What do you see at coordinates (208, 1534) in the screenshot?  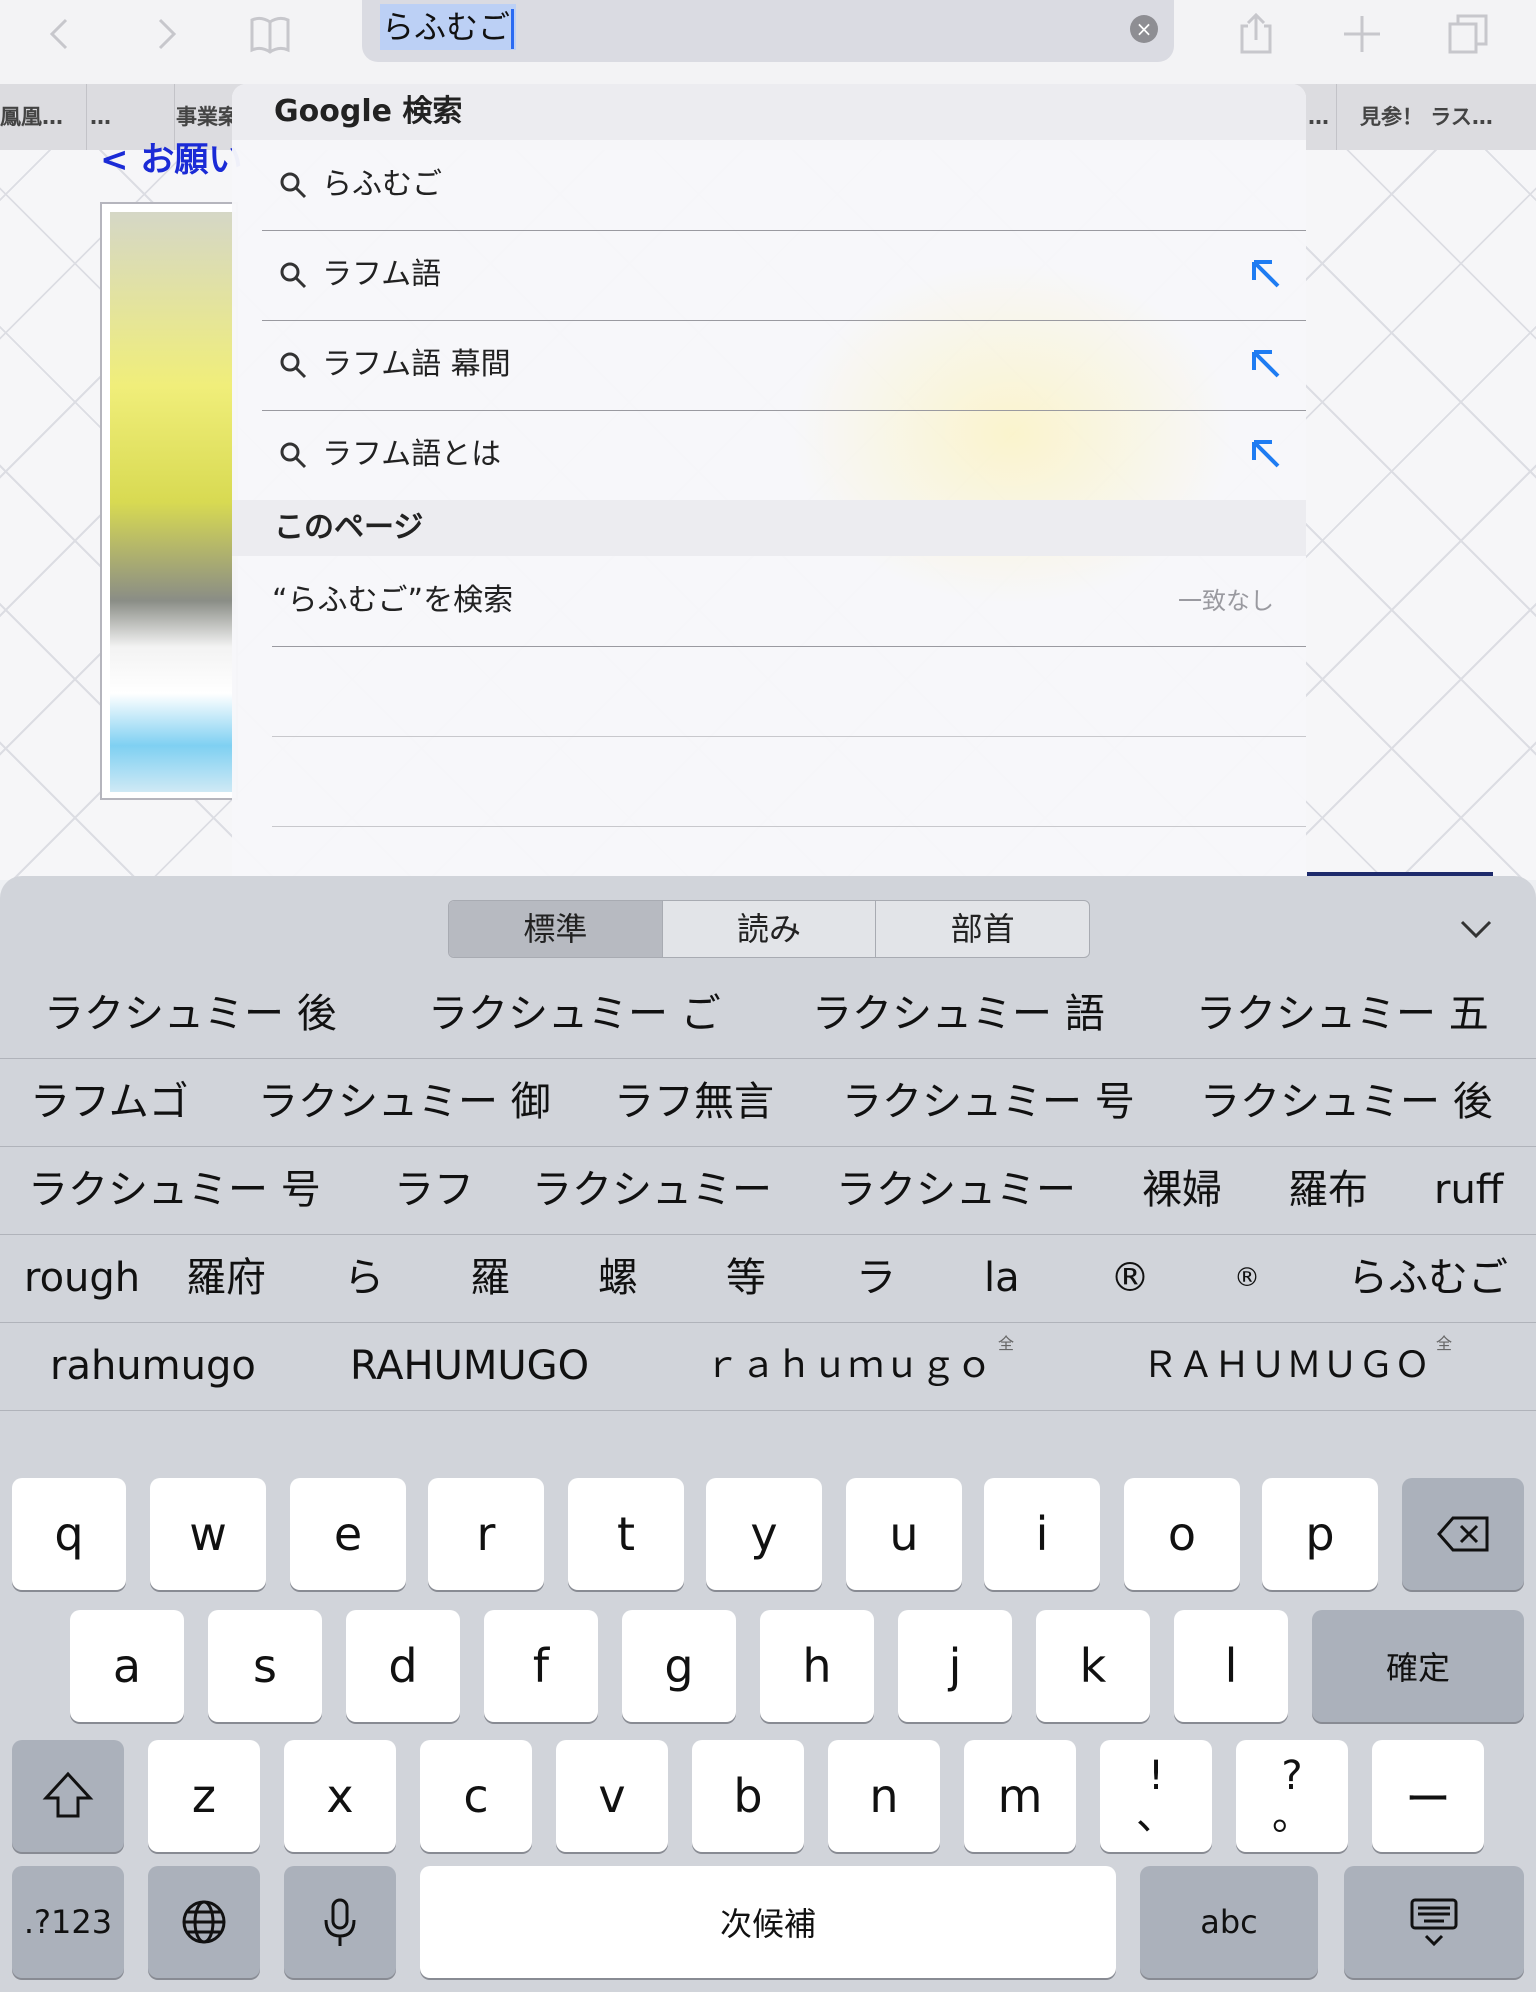 I see `key-w: w` at bounding box center [208, 1534].